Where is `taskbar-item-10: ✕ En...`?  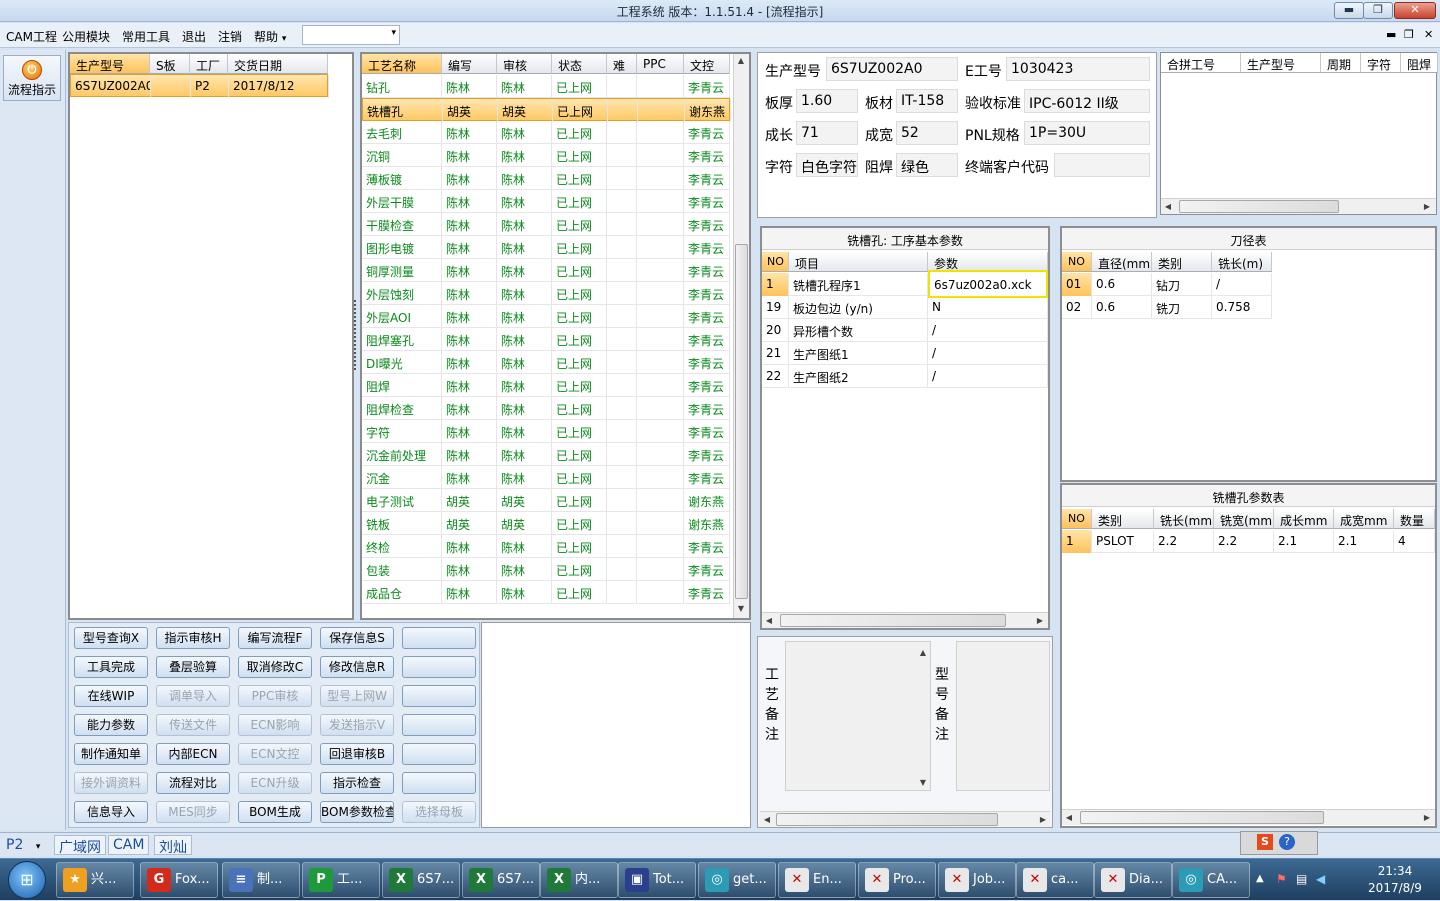
taskbar-item-10: ✕ En... is located at coordinates (817, 880).